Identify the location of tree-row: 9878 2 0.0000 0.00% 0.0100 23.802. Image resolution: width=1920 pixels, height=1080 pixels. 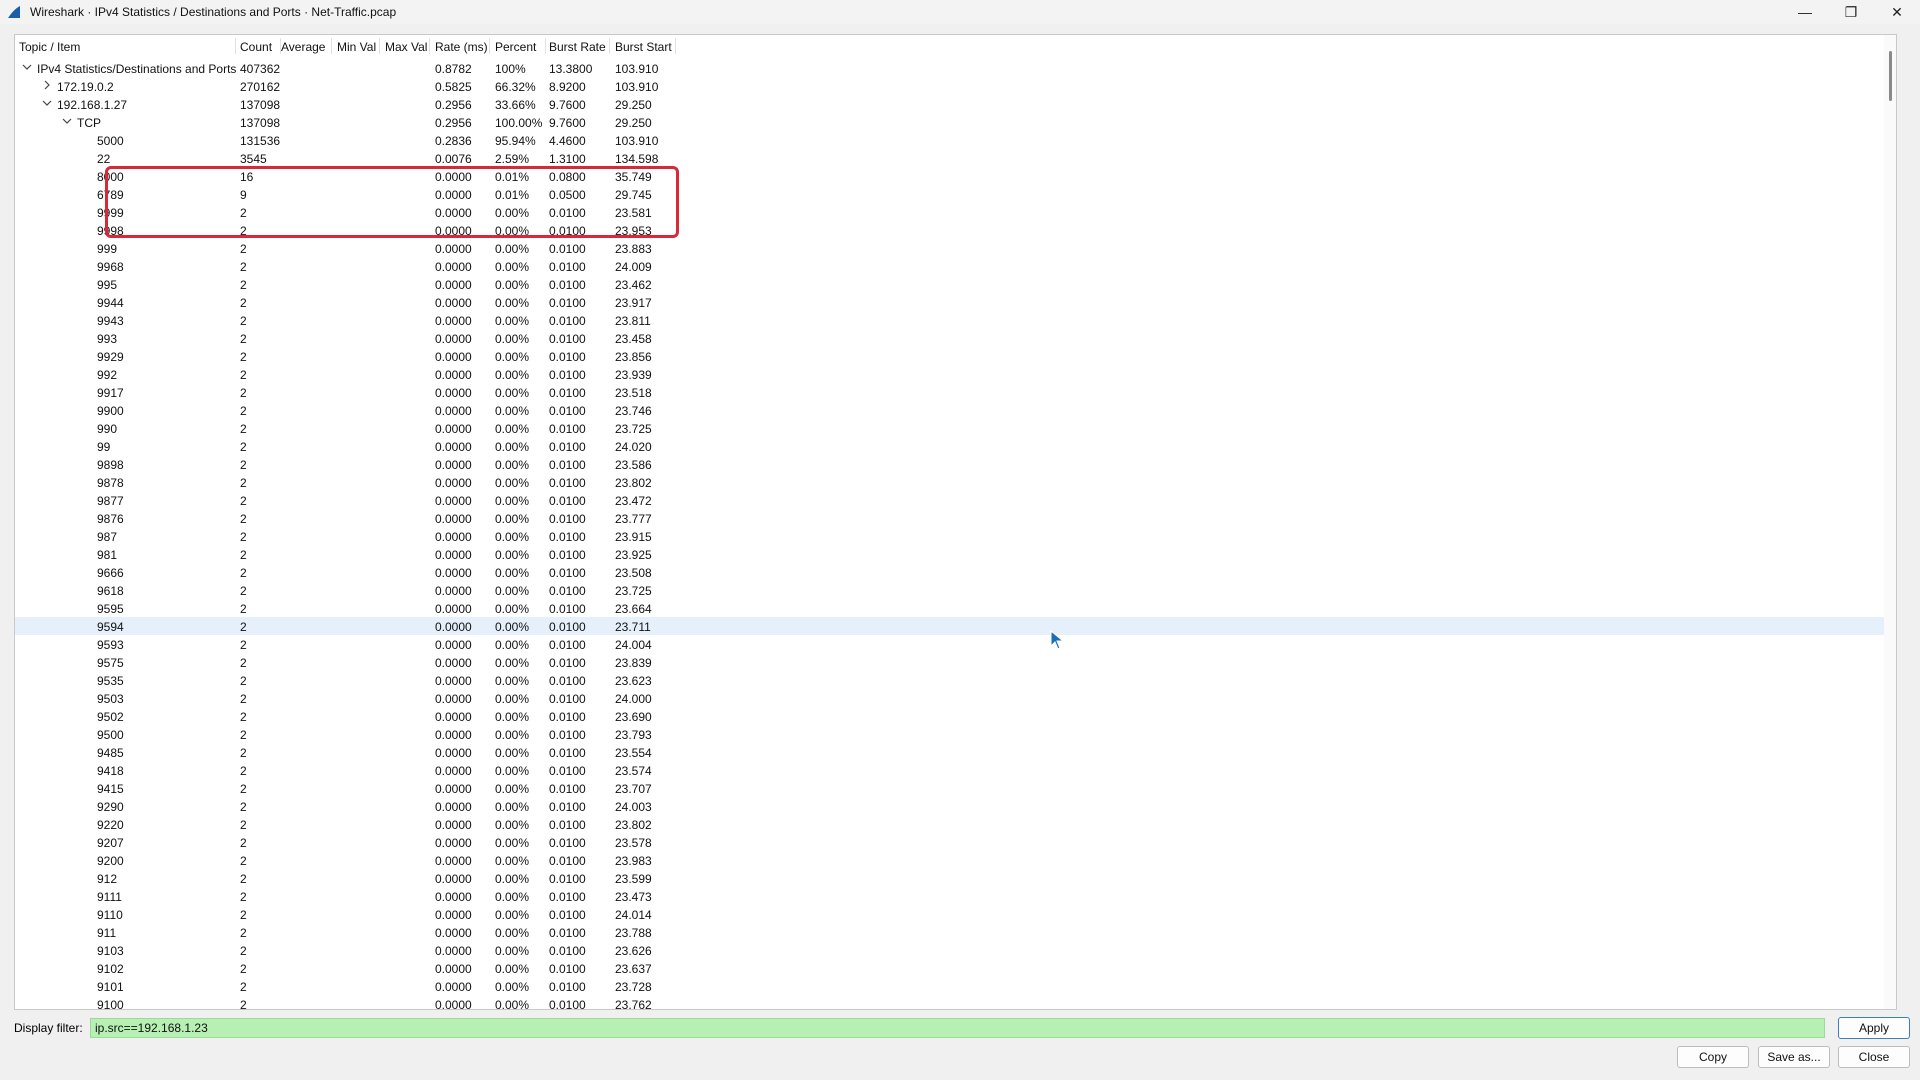
(955, 482).